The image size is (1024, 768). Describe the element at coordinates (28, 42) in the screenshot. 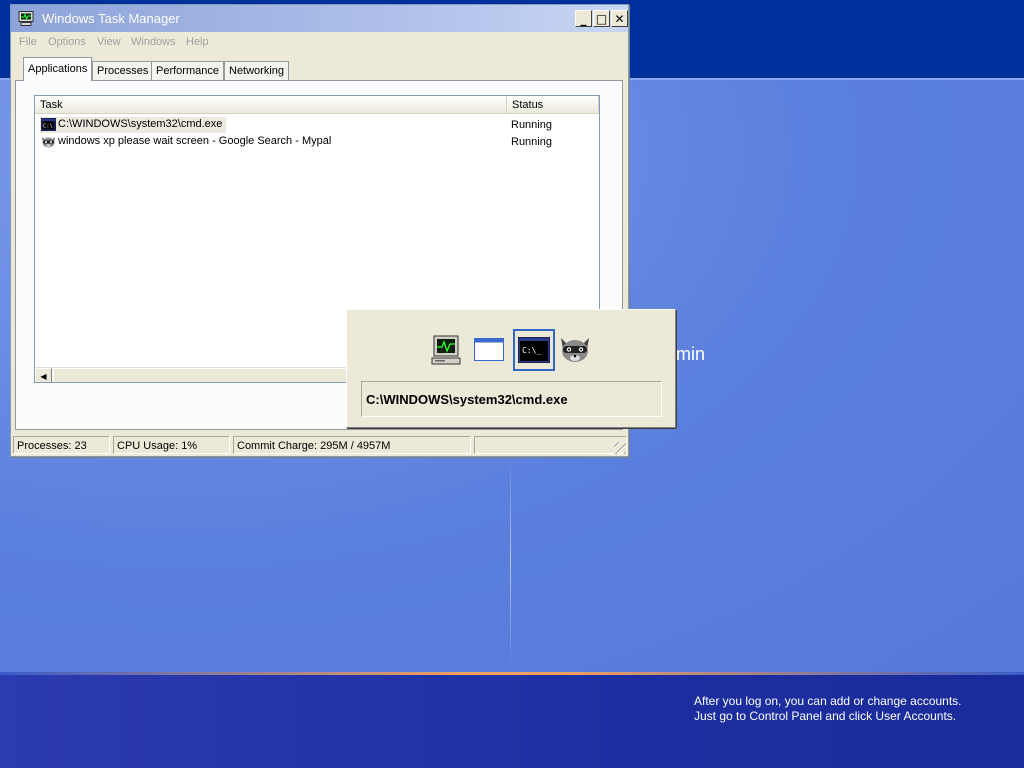

I see `menu-file: File` at that location.